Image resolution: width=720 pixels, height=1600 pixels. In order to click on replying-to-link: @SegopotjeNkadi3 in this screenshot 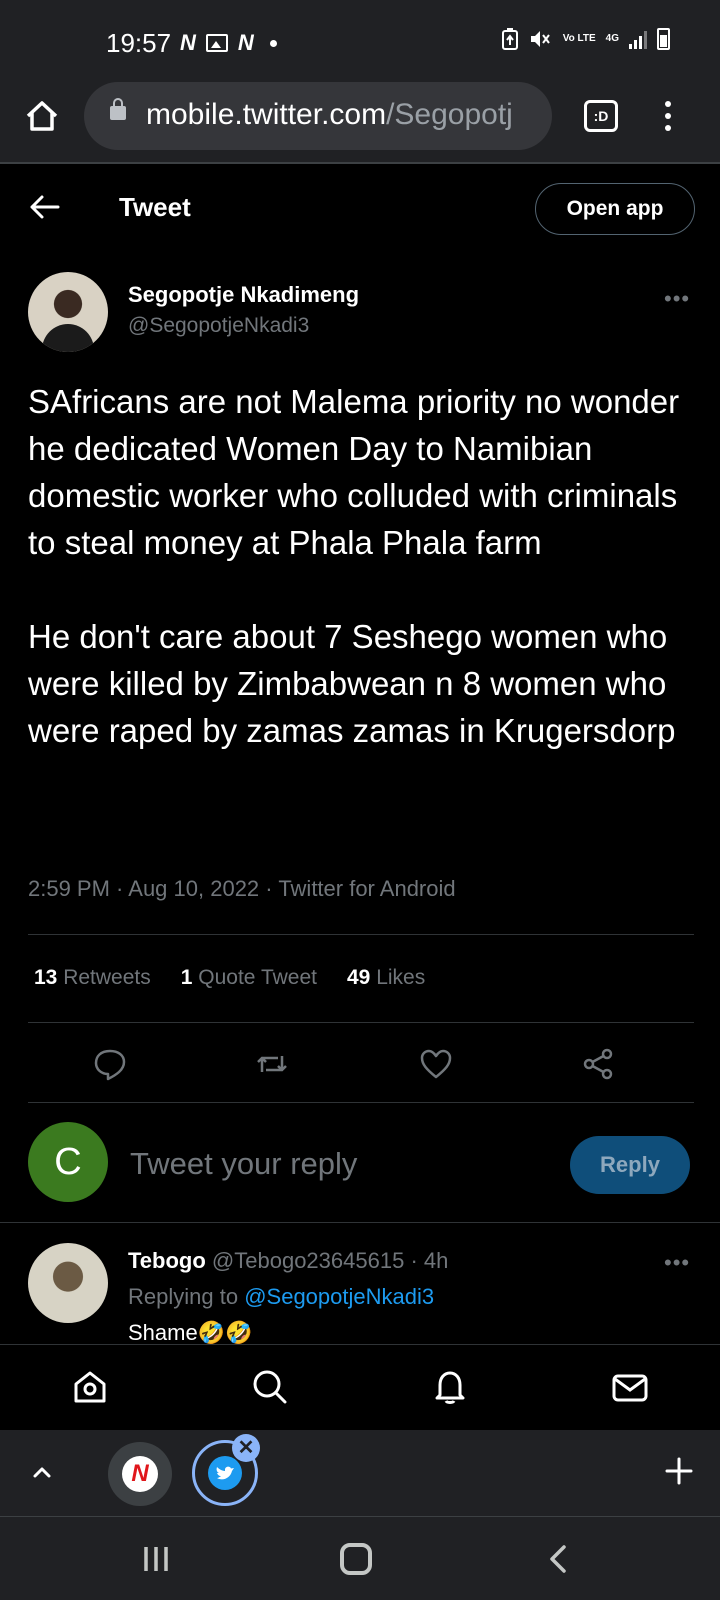, I will do `click(339, 1296)`.